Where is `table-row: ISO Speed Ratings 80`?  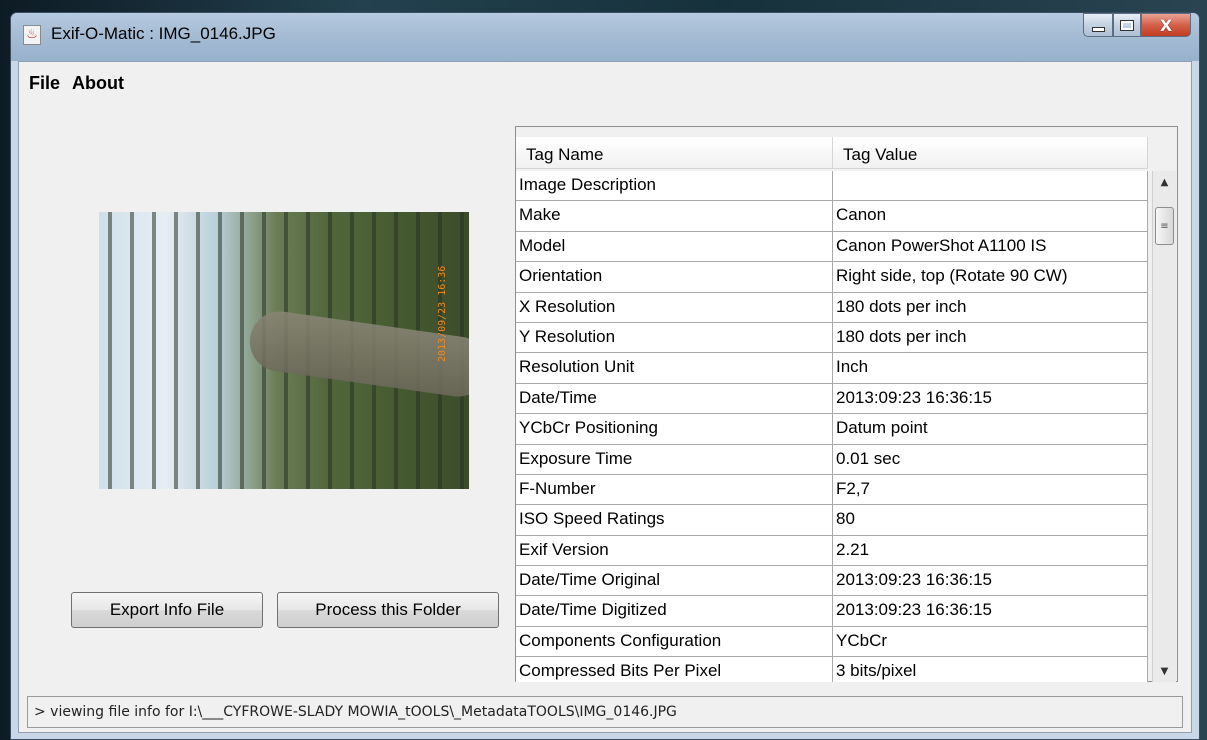
table-row: ISO Speed Ratings 80 is located at coordinates (832, 520).